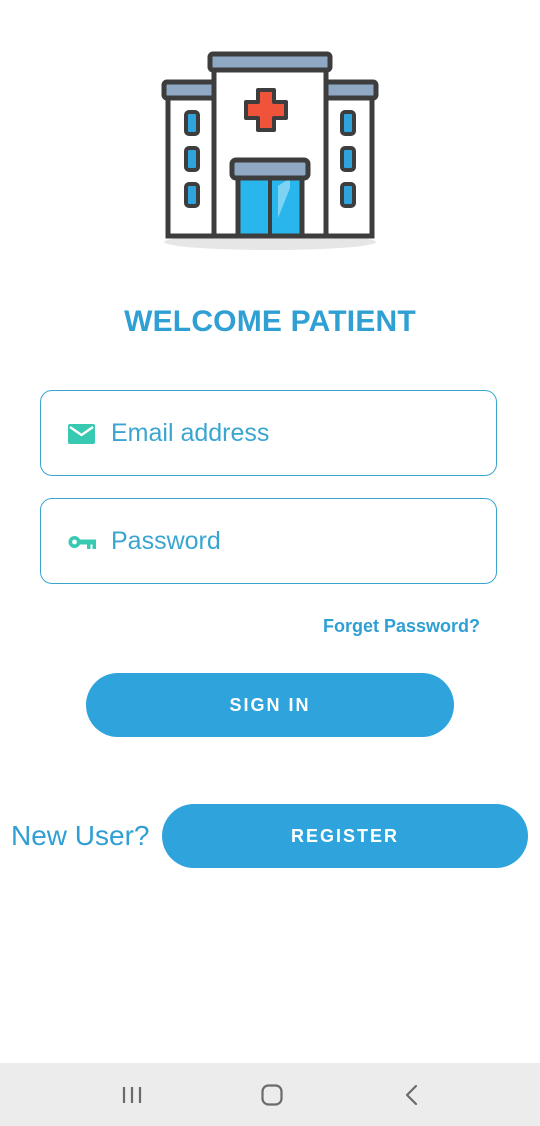 The width and height of the screenshot is (540, 1126). What do you see at coordinates (190, 433) in the screenshot?
I see `email-placeholder: Email address` at bounding box center [190, 433].